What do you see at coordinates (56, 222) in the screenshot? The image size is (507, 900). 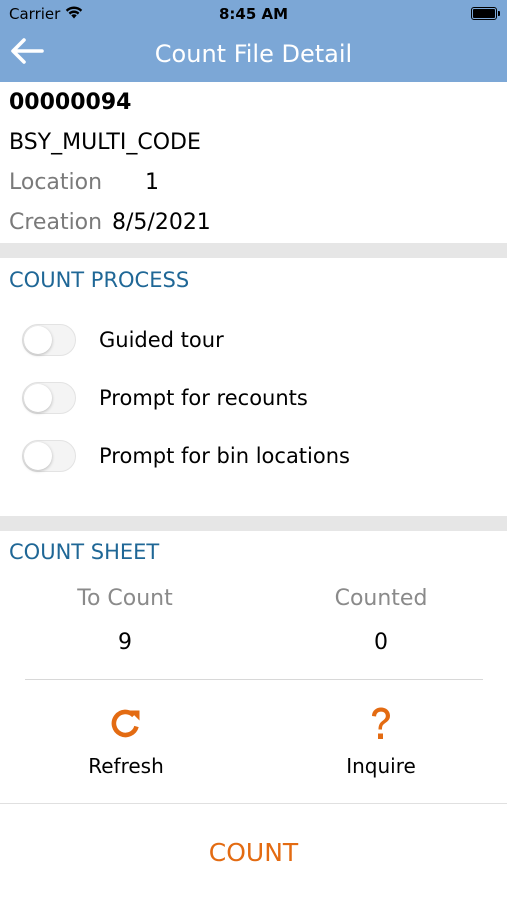 I see `creation-label: Creation` at bounding box center [56, 222].